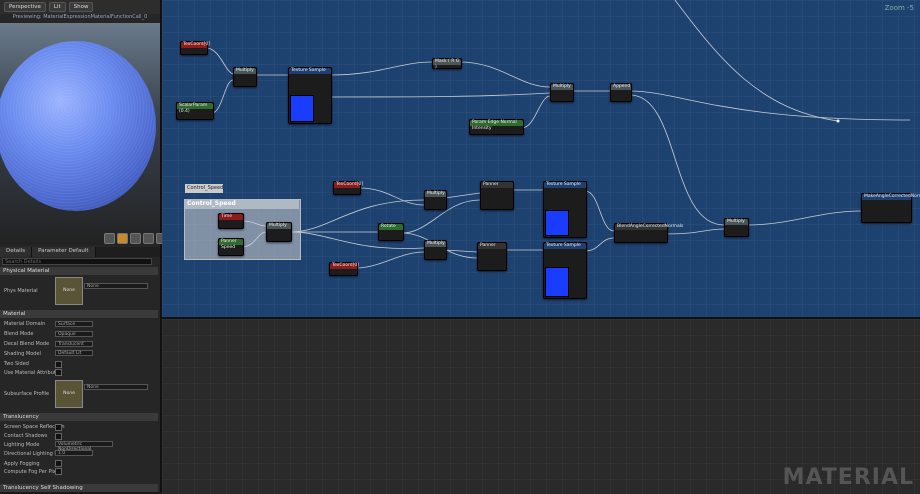 The width and height of the screenshot is (920, 494). Describe the element at coordinates (890, 208) in the screenshot. I see `graph-node: MakeAngleCorrectedNormal` at that location.